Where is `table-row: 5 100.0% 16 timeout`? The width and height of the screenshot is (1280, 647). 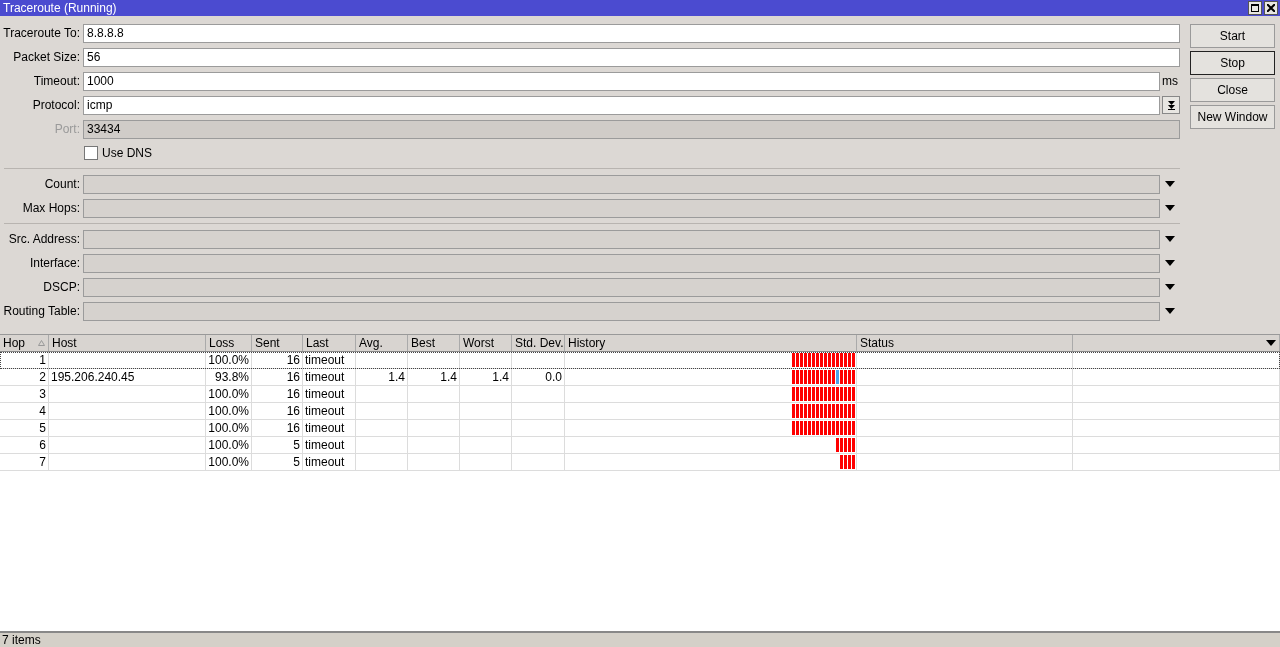 table-row: 5 100.0% 16 timeout is located at coordinates (640, 428).